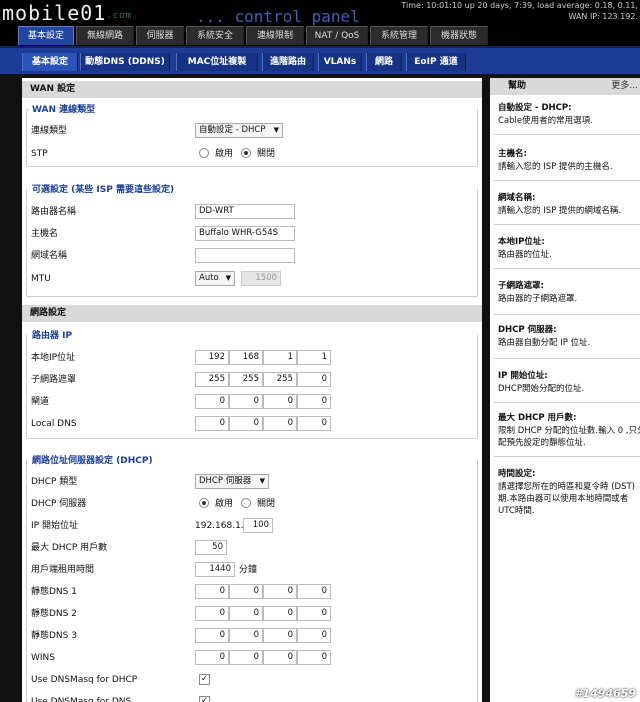 This screenshot has height=702, width=640. I want to click on dns3-octet-2: 0, so click(246, 635).